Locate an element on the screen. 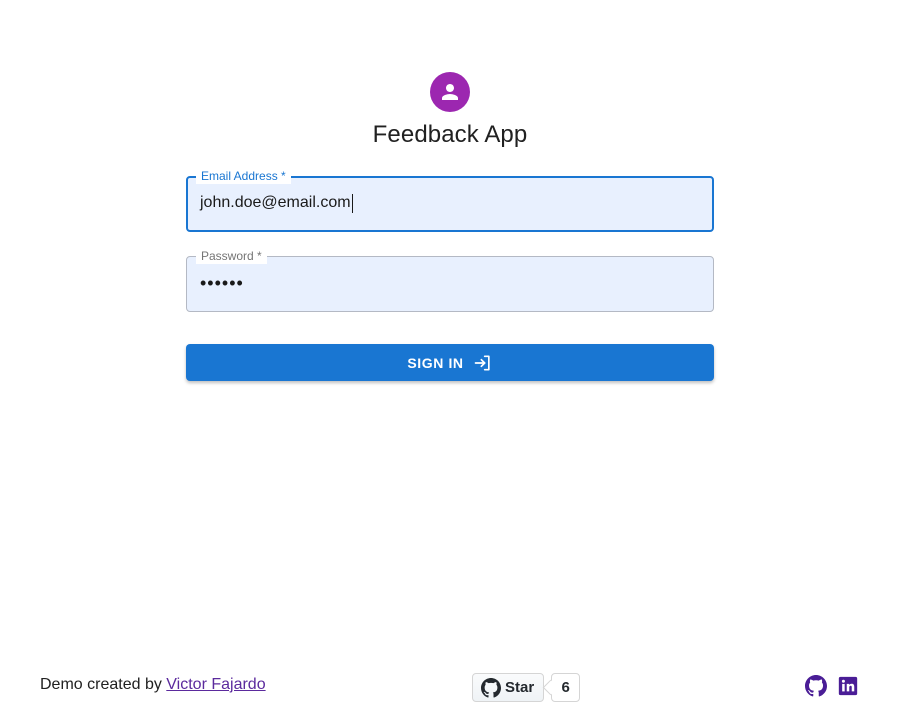  page-title: Feedback App is located at coordinates (450, 134).